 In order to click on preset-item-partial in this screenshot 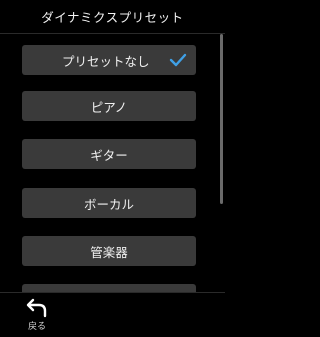, I will do `click(109, 288)`.